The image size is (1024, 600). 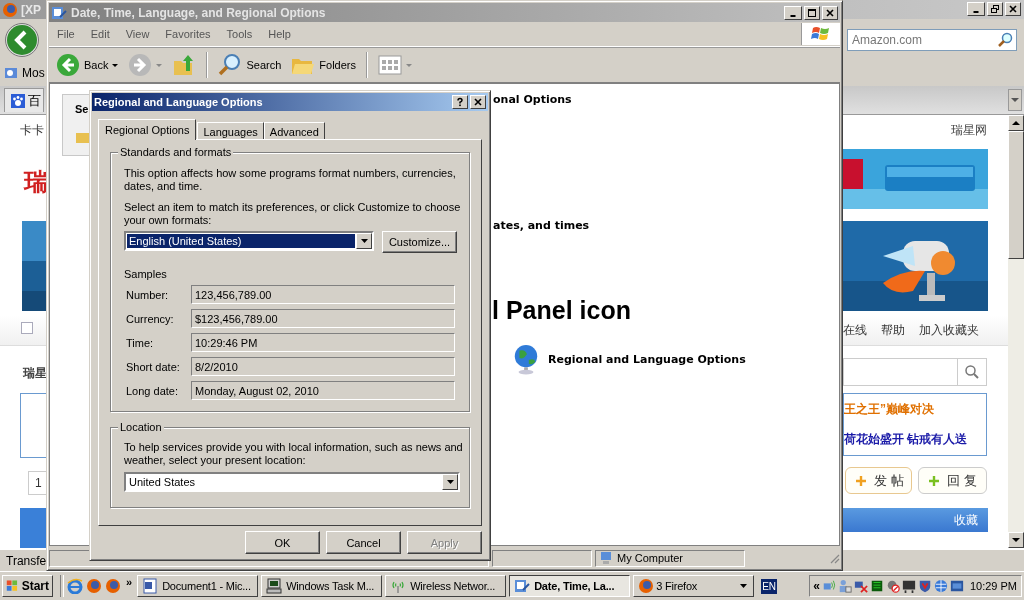 I want to click on tab: Advanced, so click(x=294, y=131).